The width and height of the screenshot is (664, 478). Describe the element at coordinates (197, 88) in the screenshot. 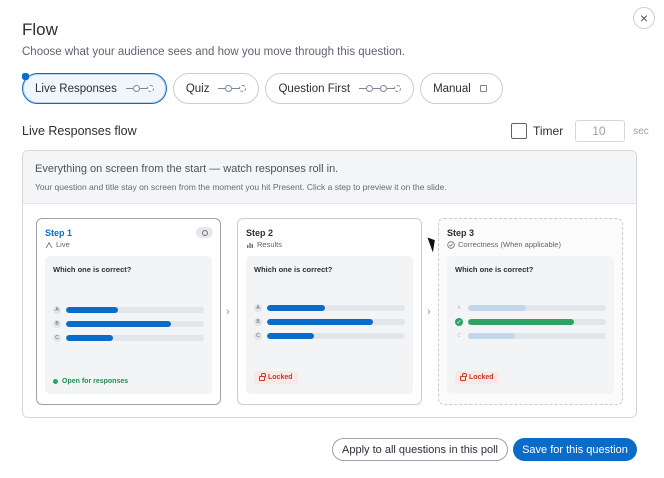

I see `mode-label: Quiz` at that location.